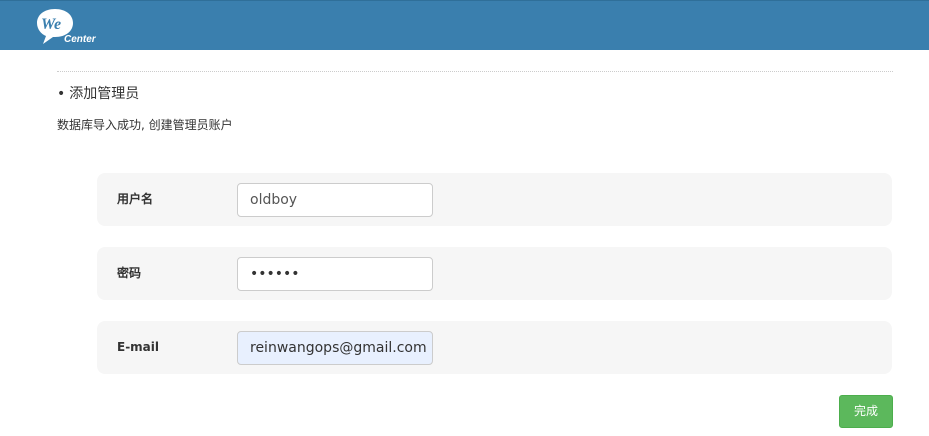 The image size is (929, 436). Describe the element at coordinates (138, 347) in the screenshot. I see `email-label: E-mail` at that location.